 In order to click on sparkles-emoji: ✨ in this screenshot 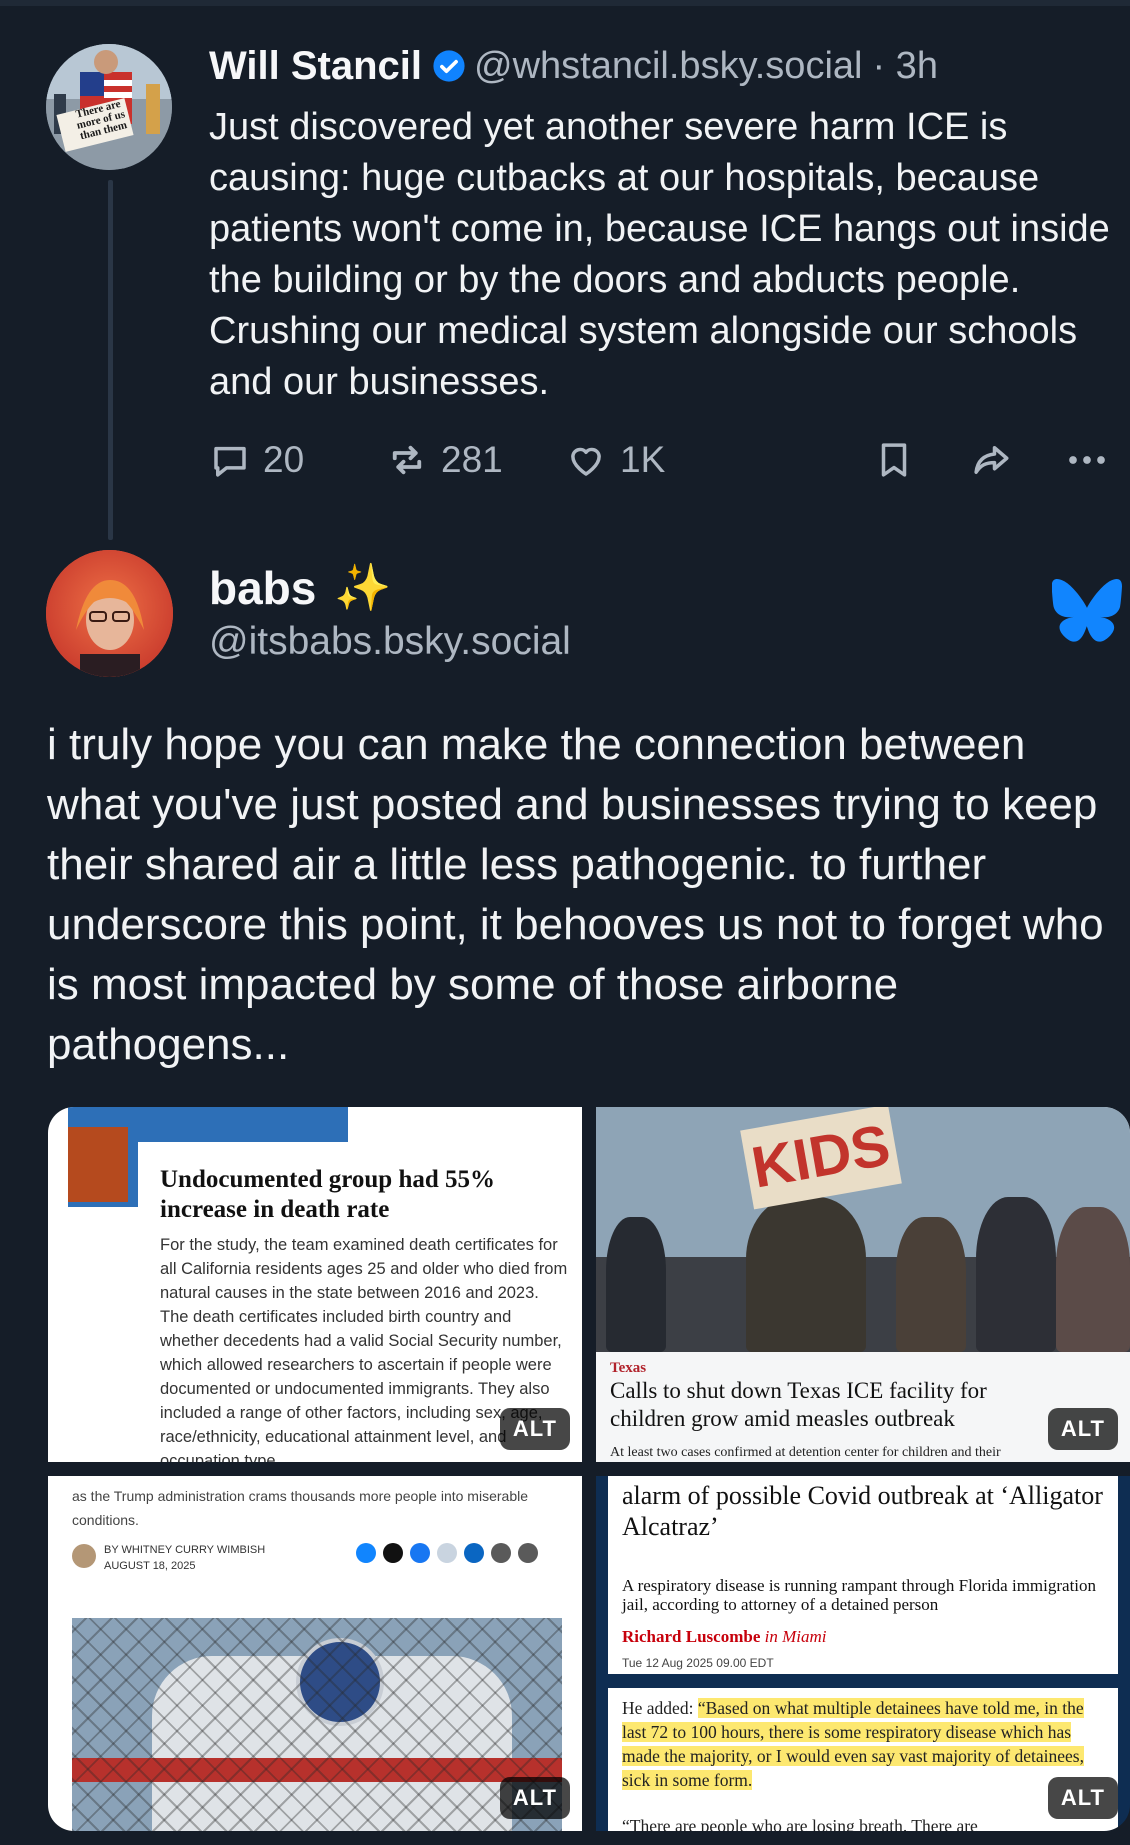, I will do `click(363, 587)`.